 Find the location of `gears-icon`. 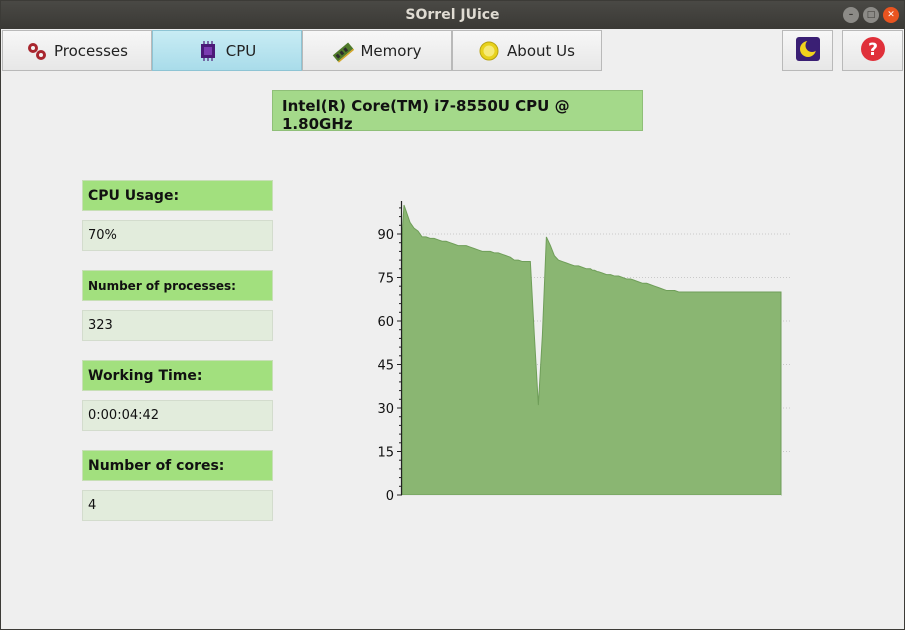

gears-icon is located at coordinates (36, 51).